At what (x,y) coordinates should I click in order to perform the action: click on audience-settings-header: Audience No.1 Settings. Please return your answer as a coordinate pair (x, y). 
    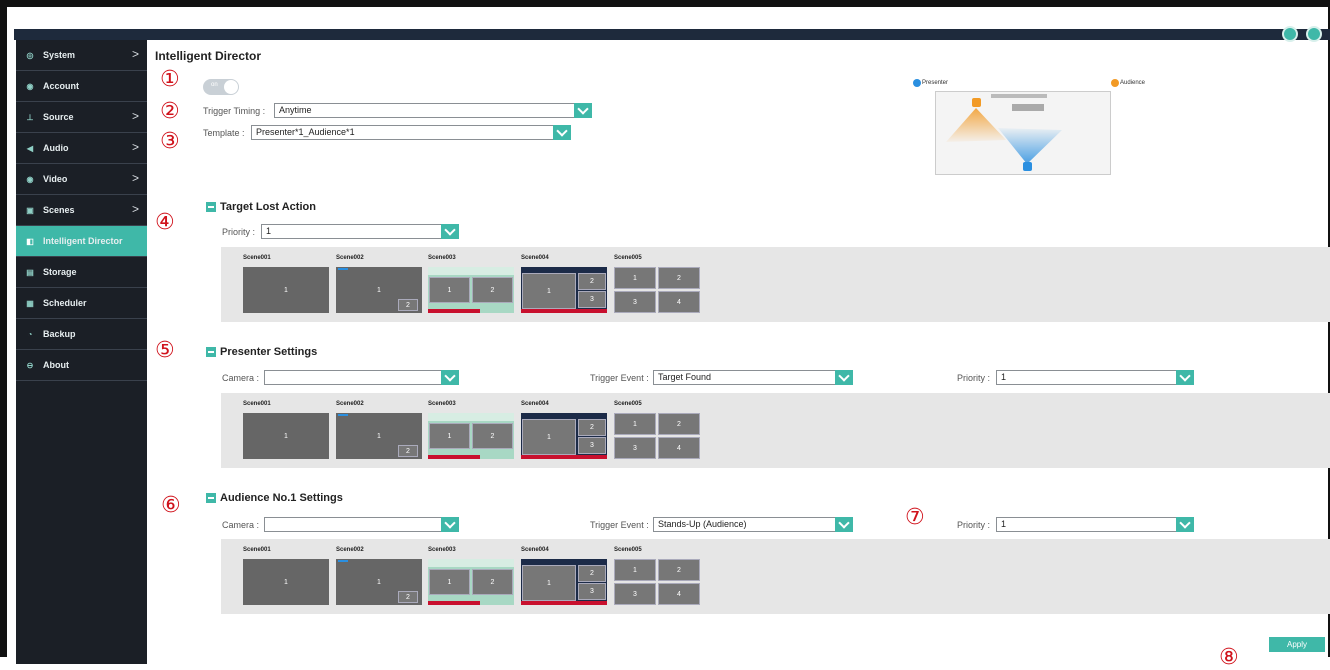
    Looking at the image, I should click on (274, 498).